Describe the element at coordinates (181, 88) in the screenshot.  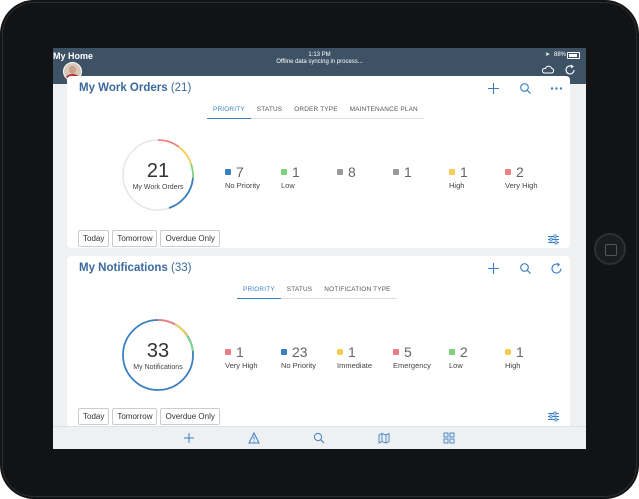
I see `work-orders-count: (21)` at that location.